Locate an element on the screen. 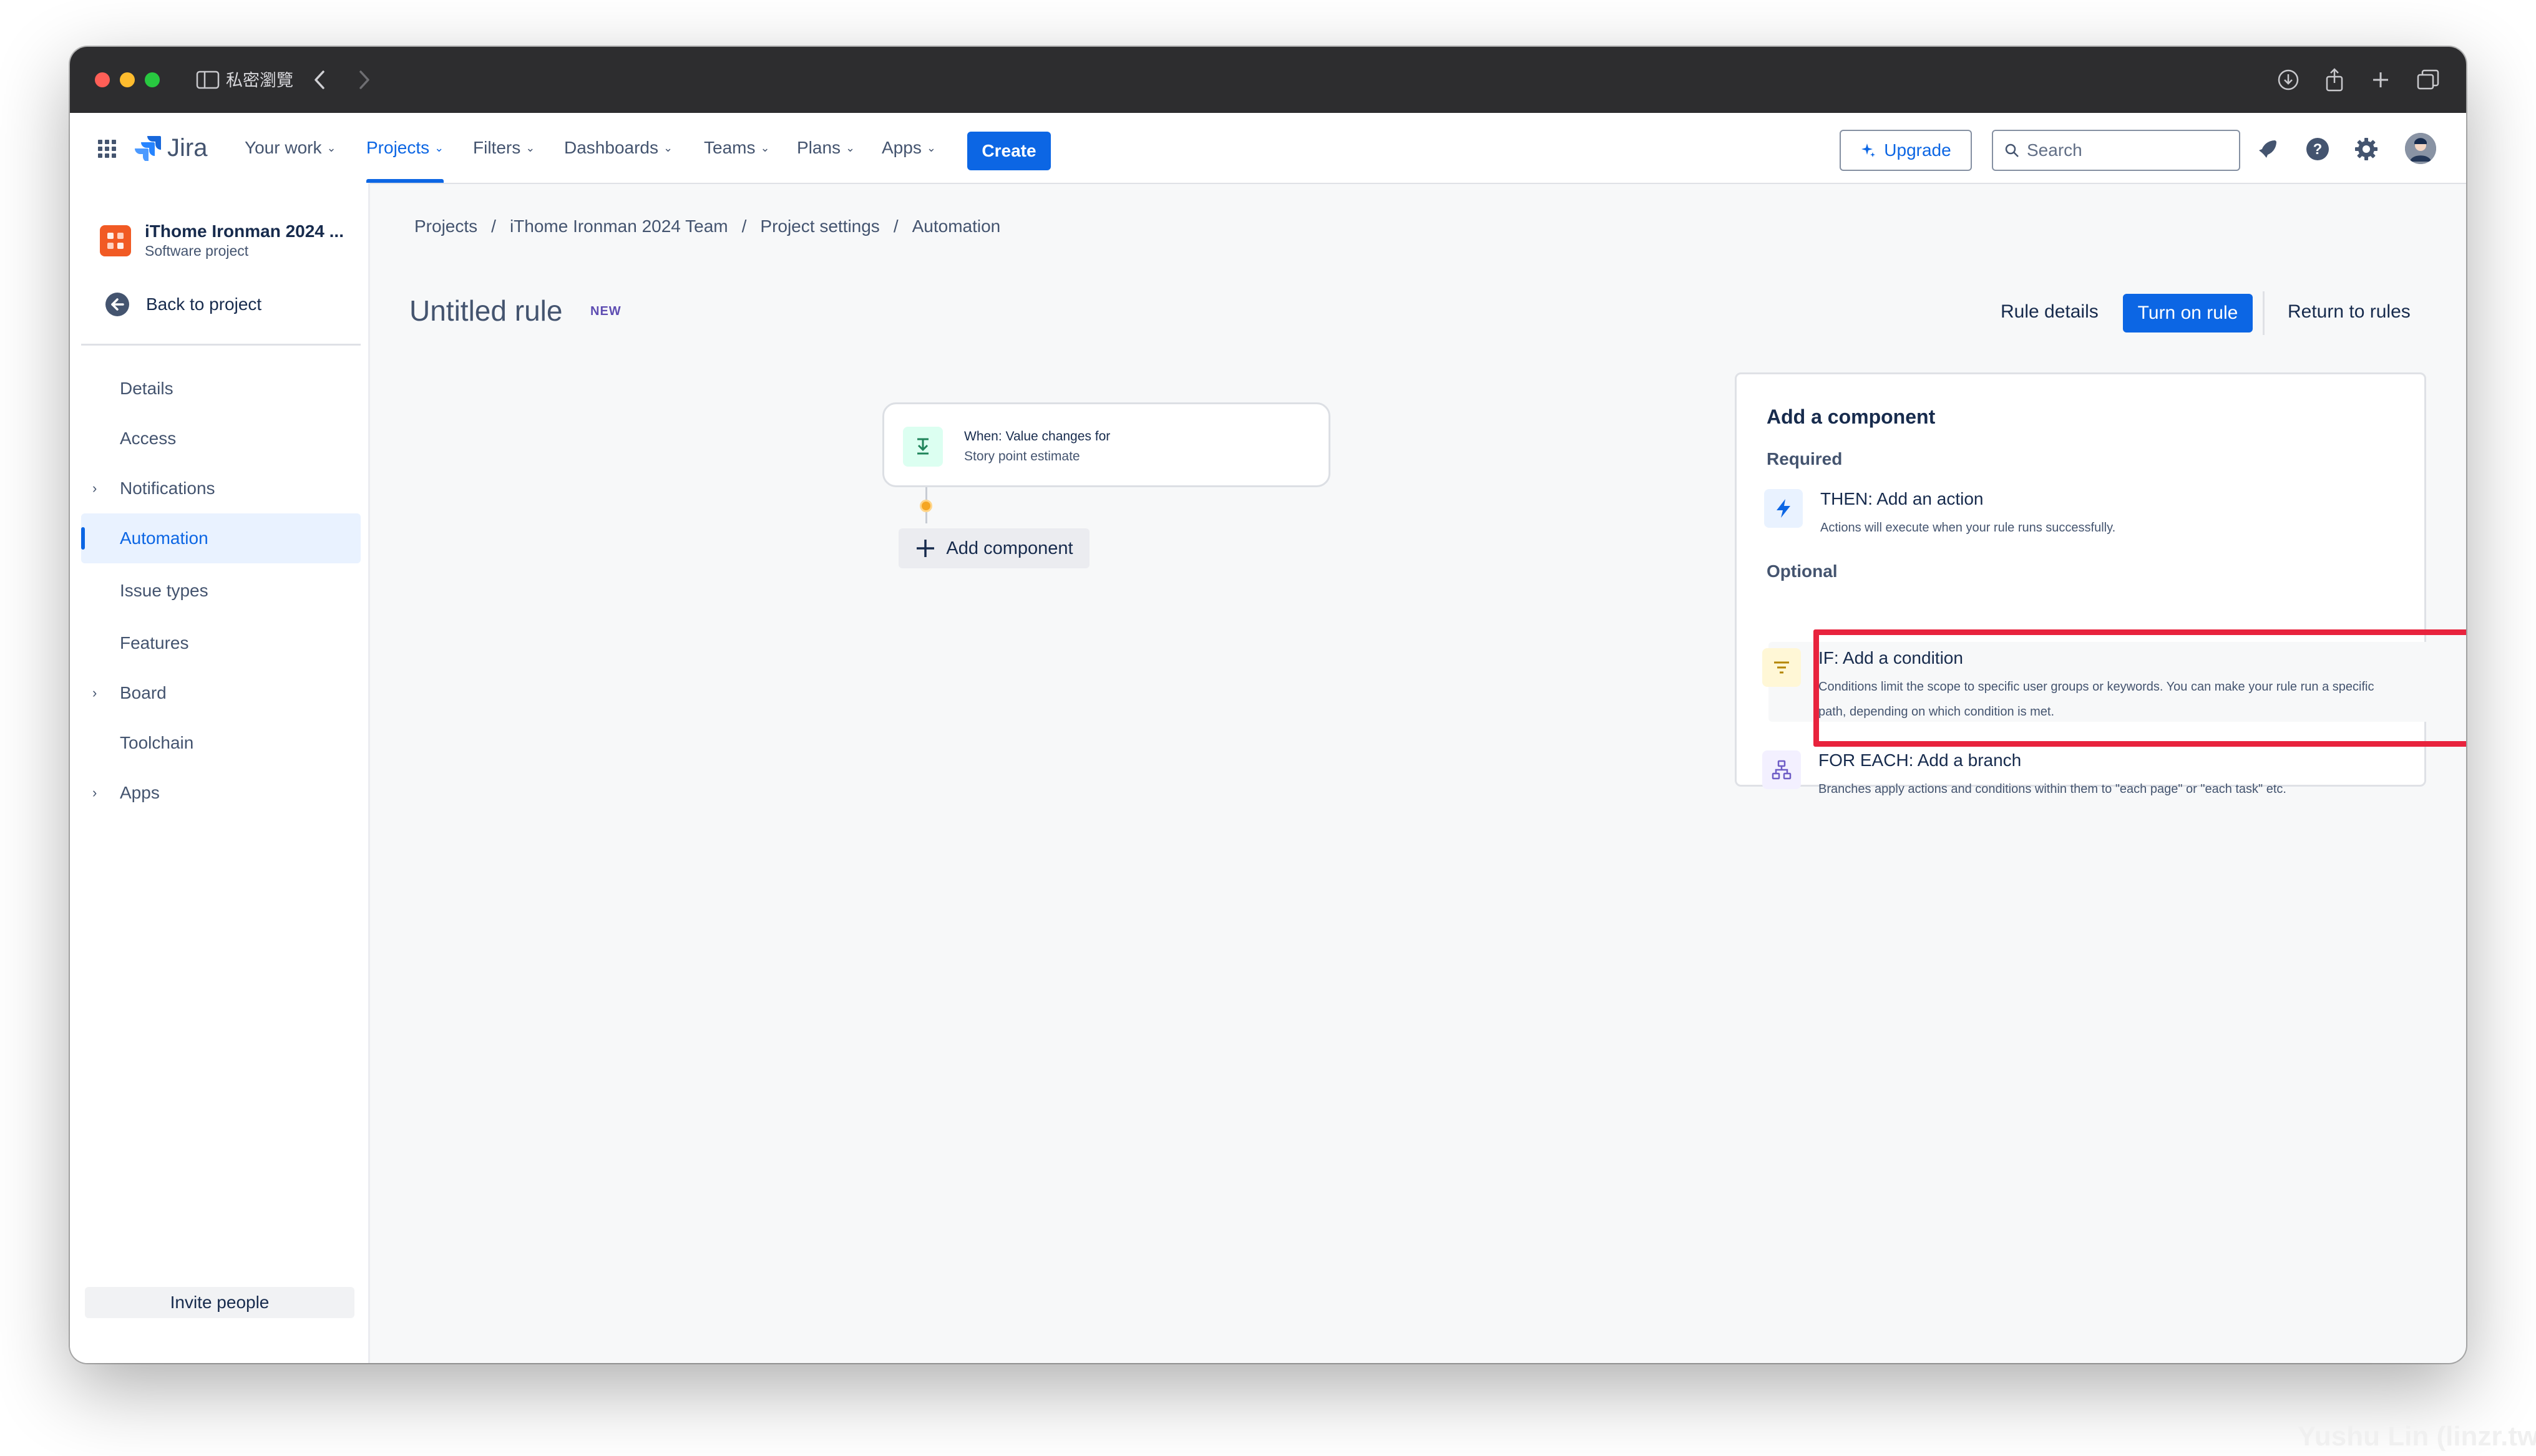  return-to-rules-button: Return to rules is located at coordinates (2349, 312).